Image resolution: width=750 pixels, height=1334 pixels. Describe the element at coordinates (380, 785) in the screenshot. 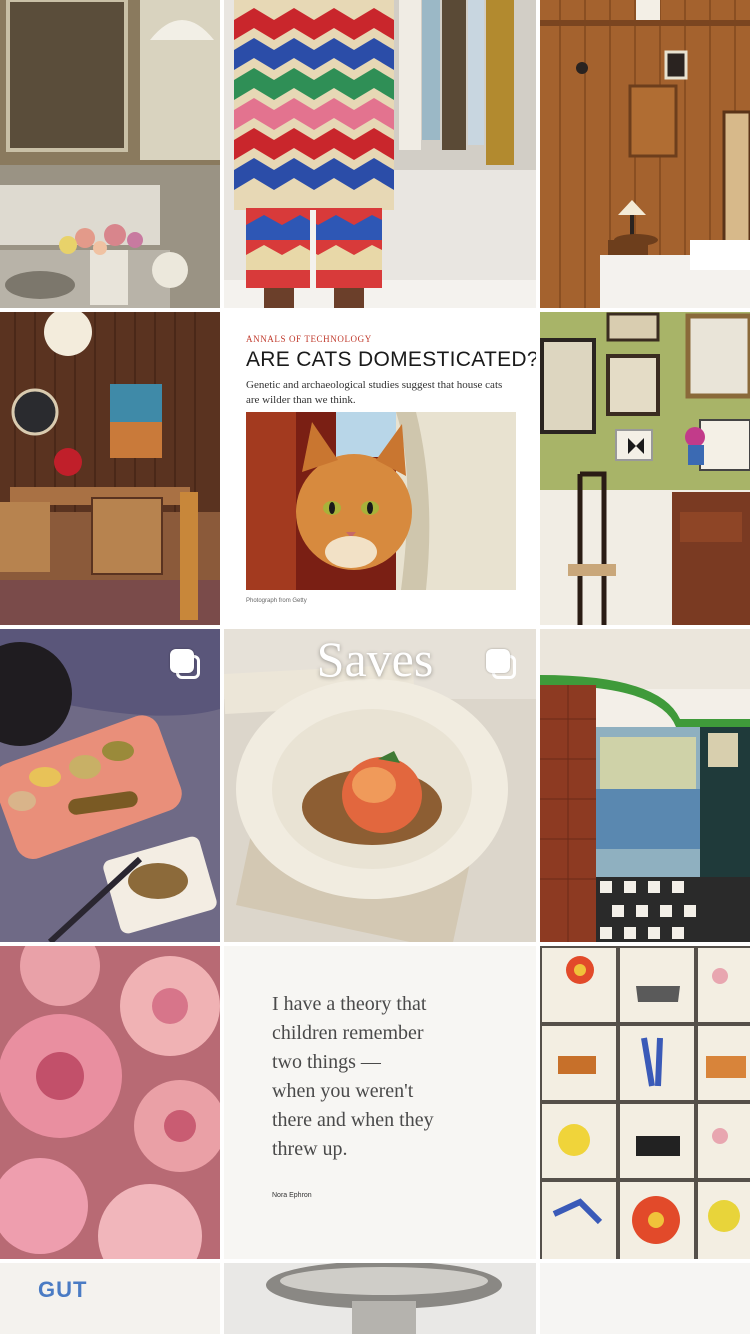

I see `post-peach-bowl` at that location.